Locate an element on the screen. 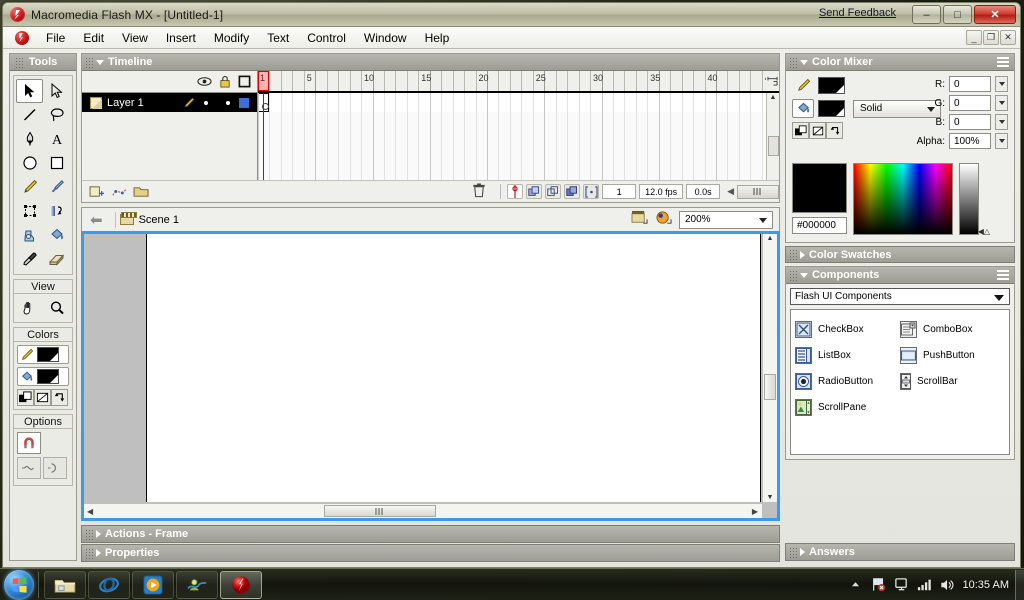  layer-visible-dot is located at coordinates (206, 102).